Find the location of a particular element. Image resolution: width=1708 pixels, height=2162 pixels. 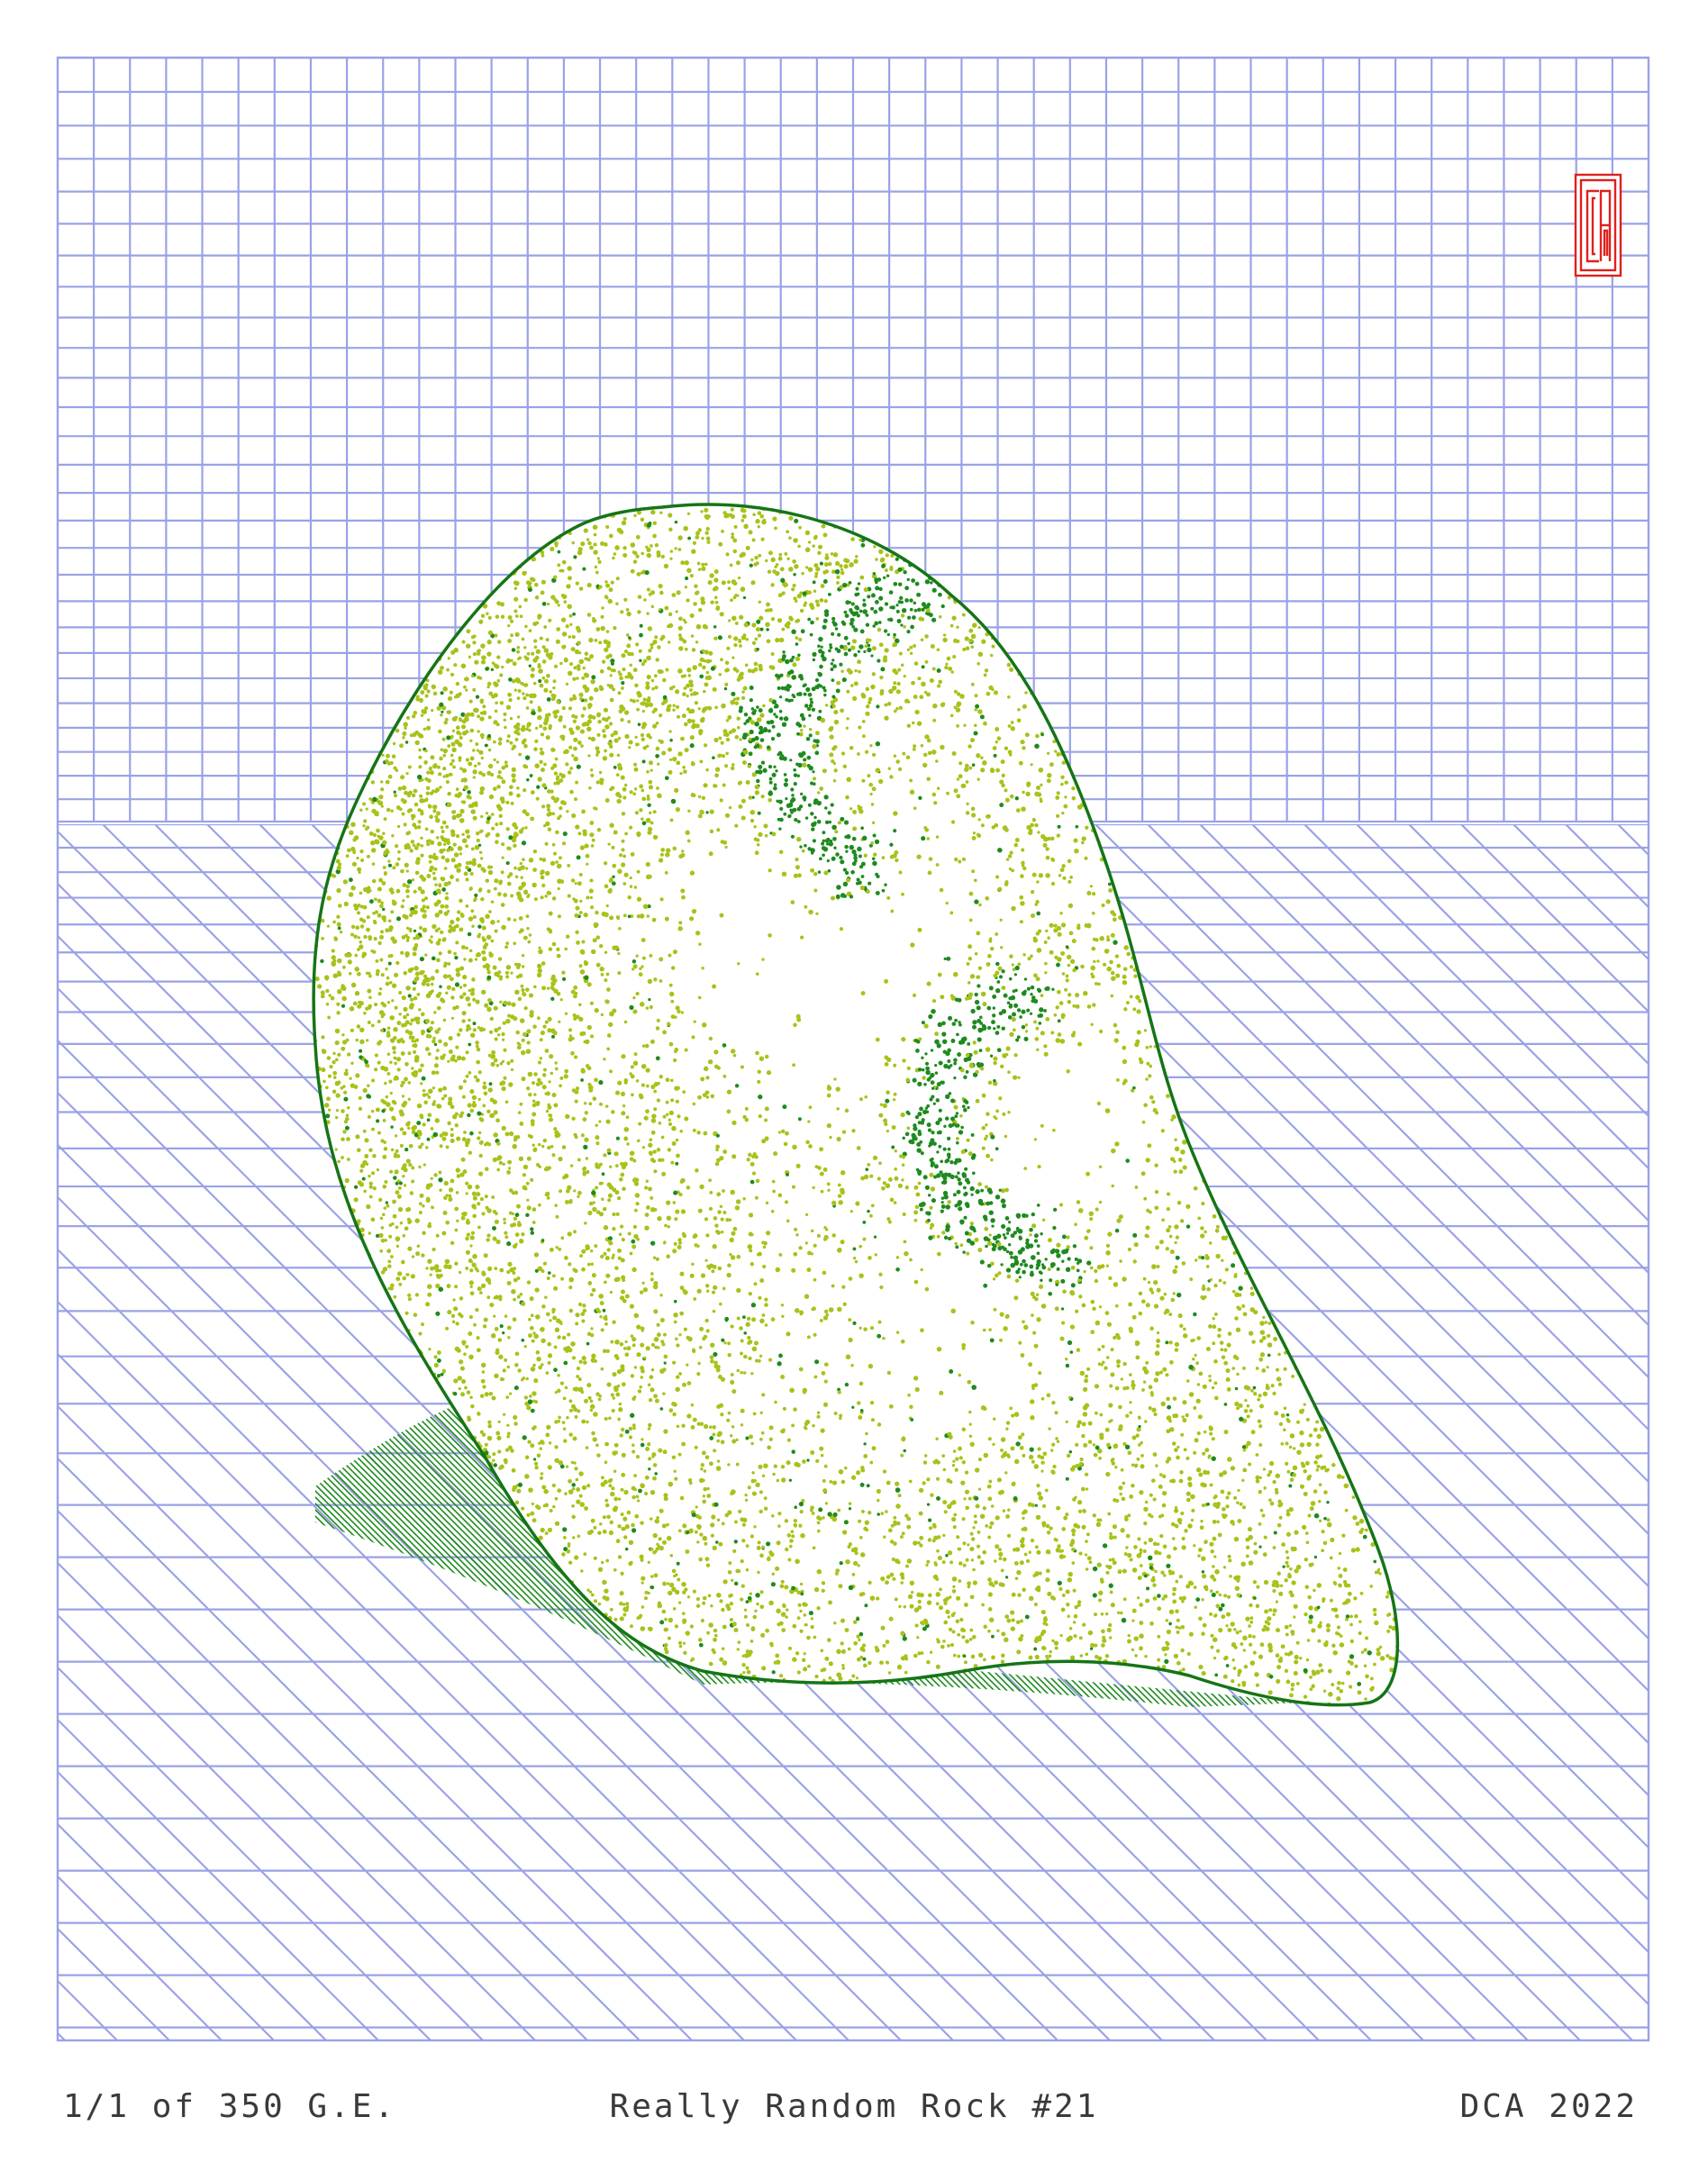

artwork-title: Really Random Rock #21 is located at coordinates (854, 2106).